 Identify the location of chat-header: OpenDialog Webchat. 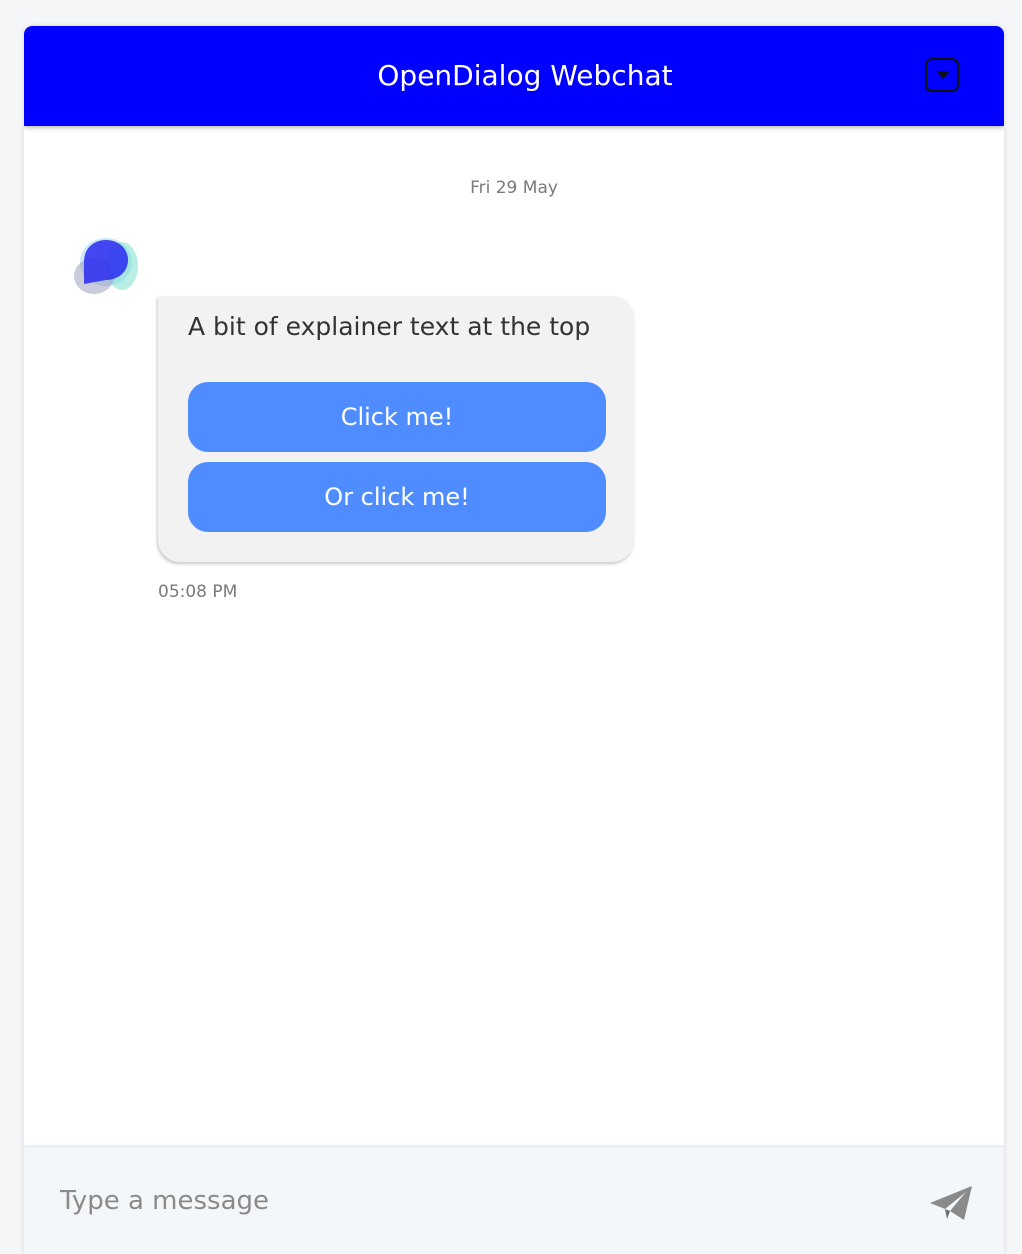
(514, 76).